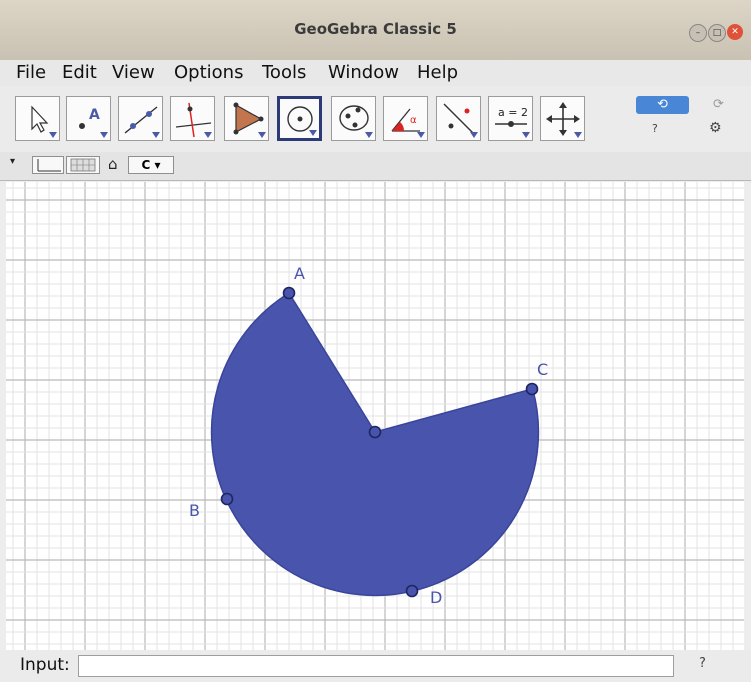 Image resolution: width=751 pixels, height=682 pixels. What do you see at coordinates (717, 33) in the screenshot?
I see `maximize-icon: □` at bounding box center [717, 33].